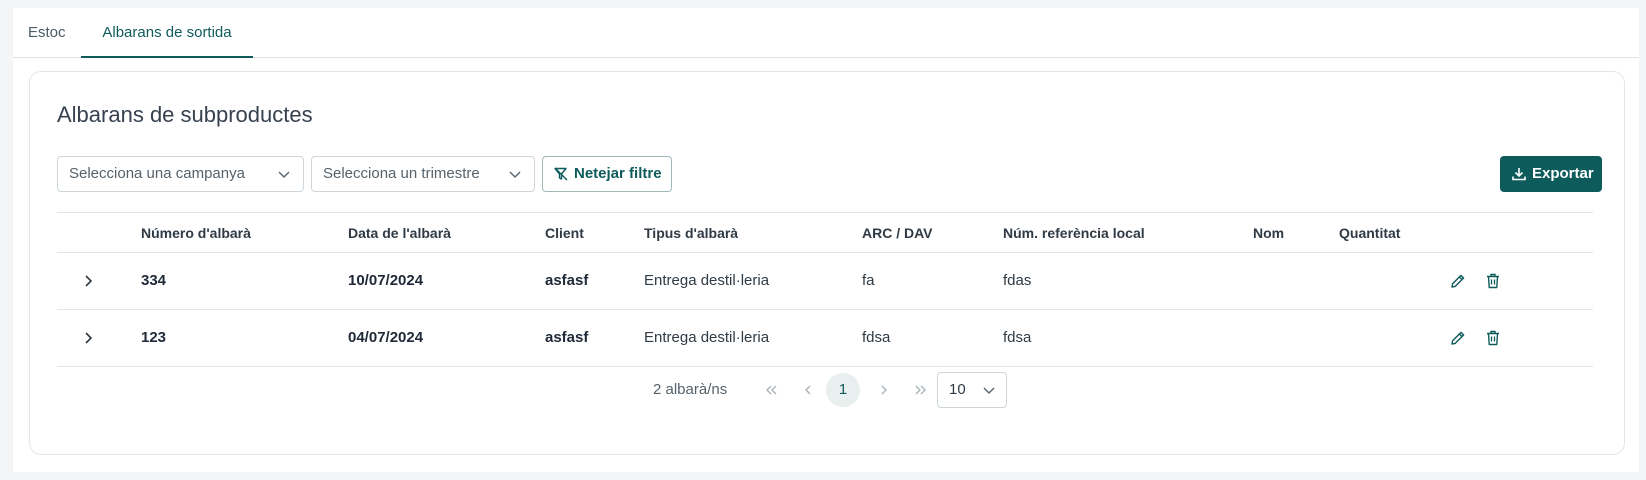 Image resolution: width=1646 pixels, height=480 pixels. I want to click on page-size-value: 10, so click(957, 389).